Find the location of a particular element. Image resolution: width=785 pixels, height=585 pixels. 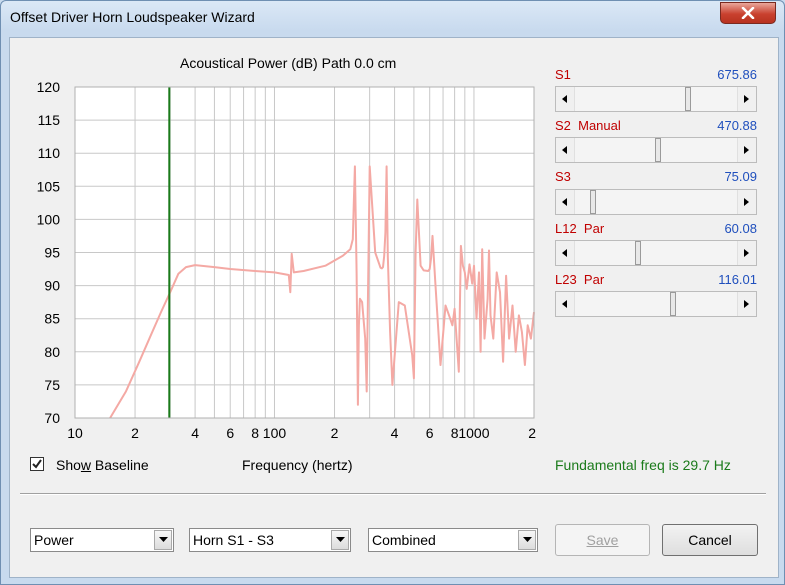

horn-dropdown: Horn S1 - S3 is located at coordinates (270, 540).